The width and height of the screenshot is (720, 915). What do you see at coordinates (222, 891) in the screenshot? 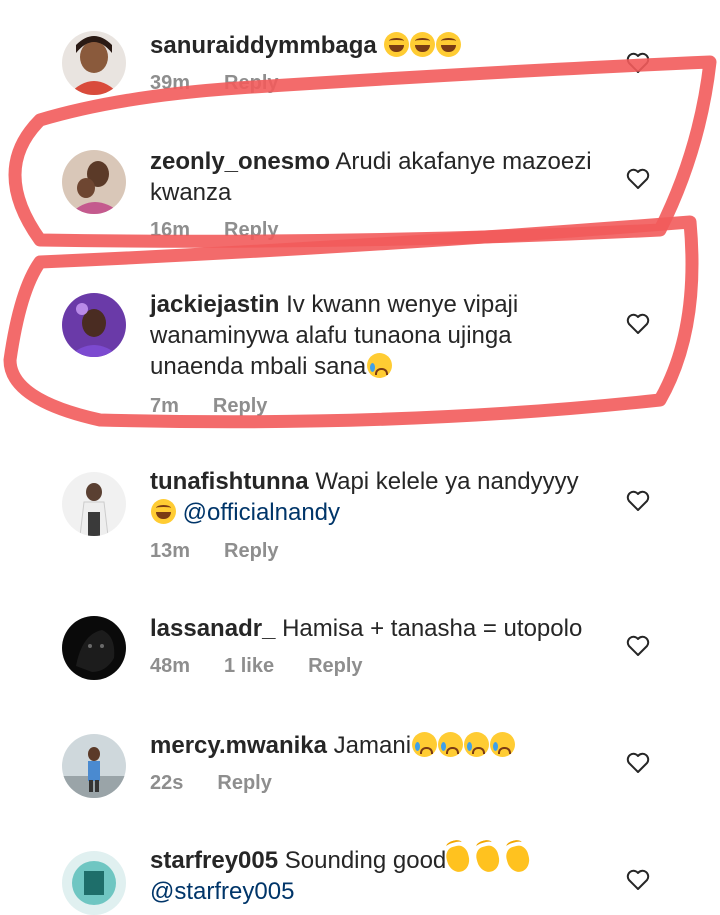
I see `mention-link: @starfrey005` at bounding box center [222, 891].